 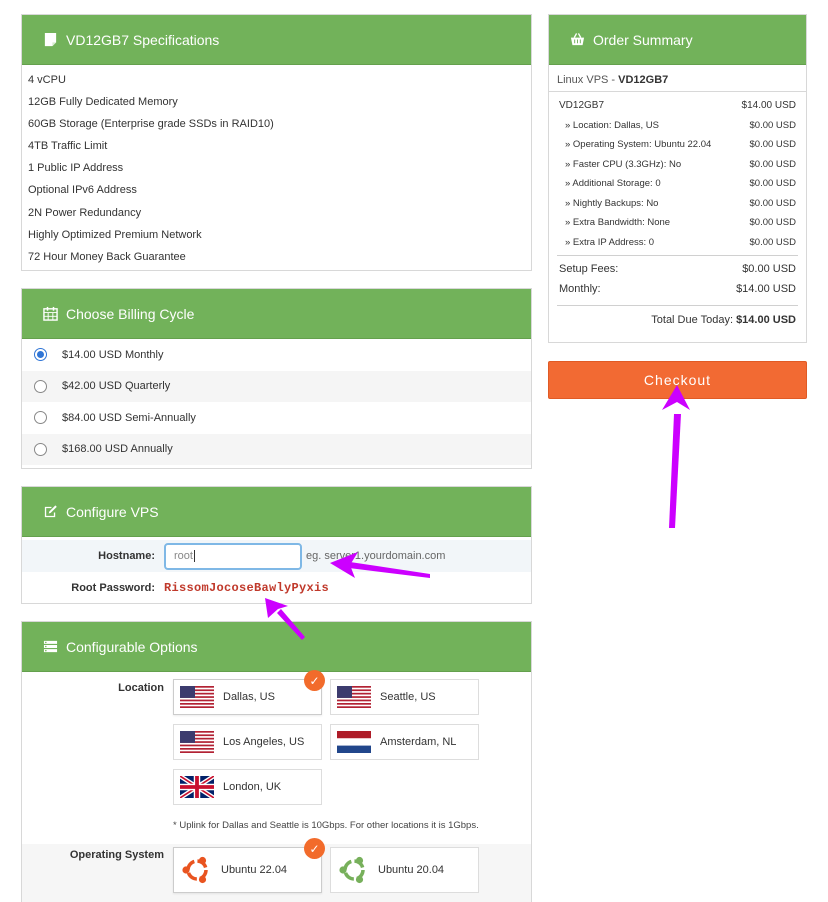 What do you see at coordinates (141, 688) in the screenshot?
I see `location-label: Location` at bounding box center [141, 688].